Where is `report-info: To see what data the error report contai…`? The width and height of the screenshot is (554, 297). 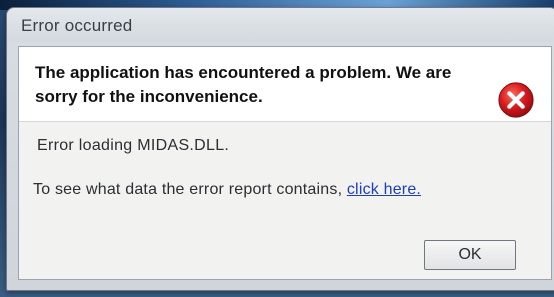 report-info: To see what data the error report contai… is located at coordinates (227, 190).